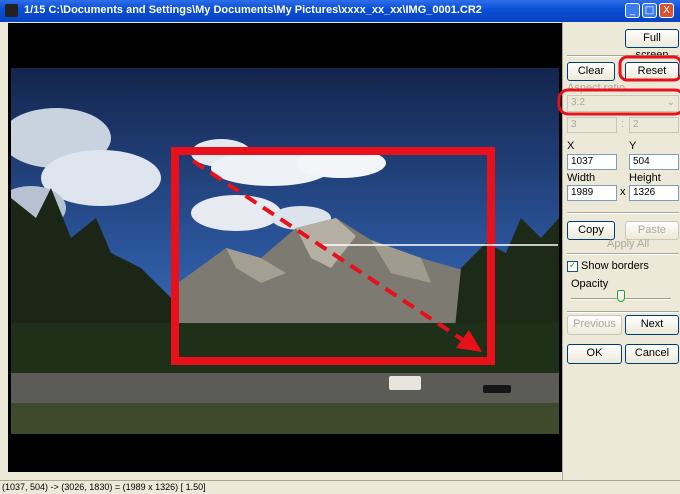 The image size is (680, 494). What do you see at coordinates (652, 325) in the screenshot?
I see `next-button: Next` at bounding box center [652, 325].